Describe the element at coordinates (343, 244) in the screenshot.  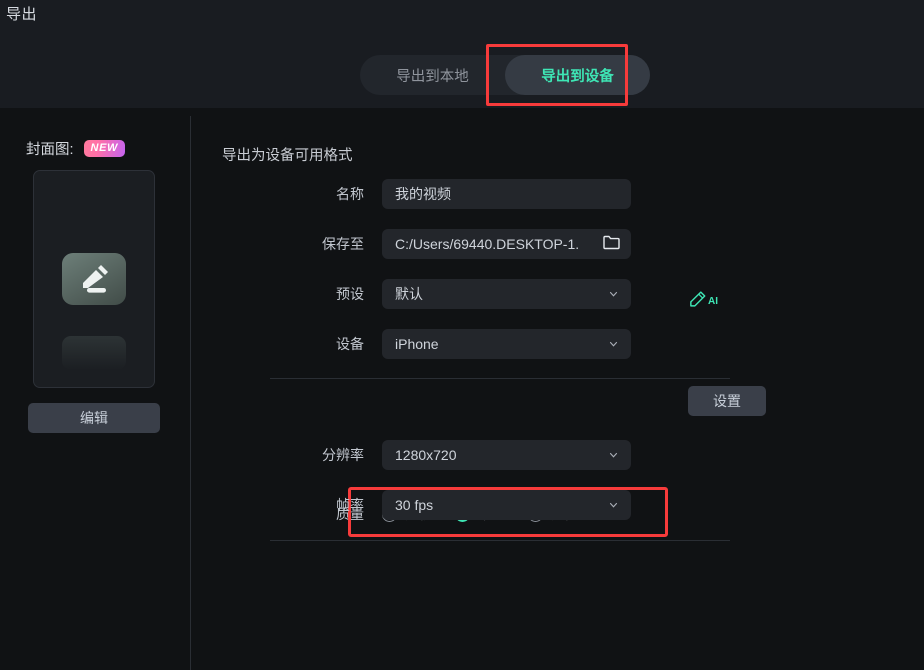
I see `save-to-label: 保存至` at that location.